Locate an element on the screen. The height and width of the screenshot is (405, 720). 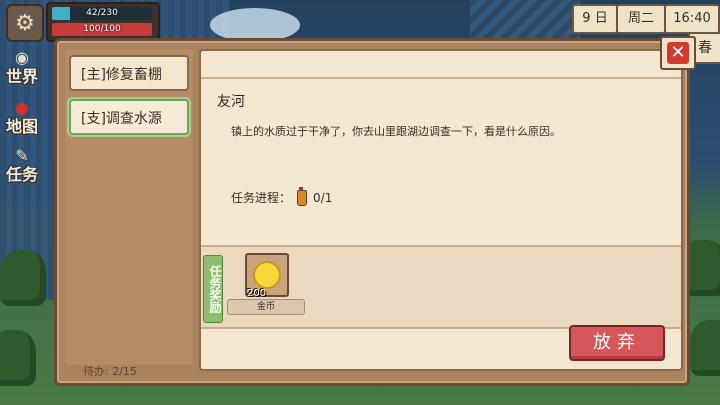
hp-text: 42/230 is located at coordinates (102, 13).